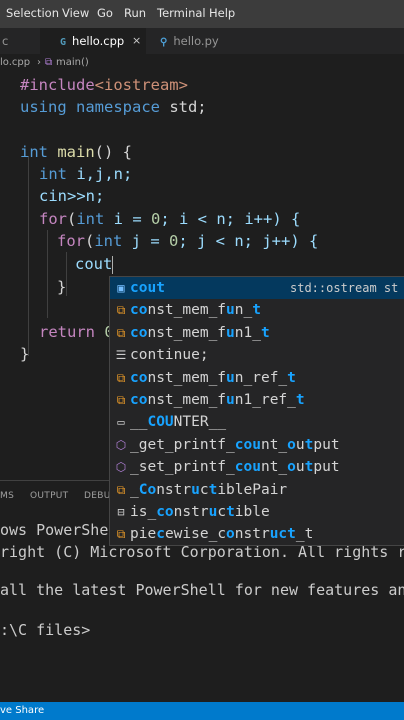 The width and height of the screenshot is (404, 720). What do you see at coordinates (90, 107) in the screenshot?
I see `code-token: using namespace` at bounding box center [90, 107].